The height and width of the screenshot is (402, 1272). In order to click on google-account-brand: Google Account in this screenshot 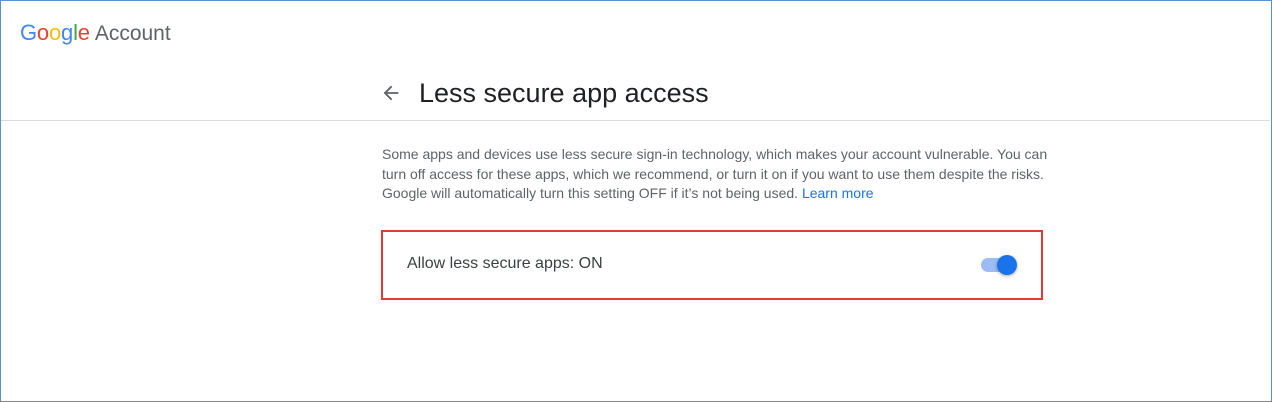, I will do `click(95, 34)`.